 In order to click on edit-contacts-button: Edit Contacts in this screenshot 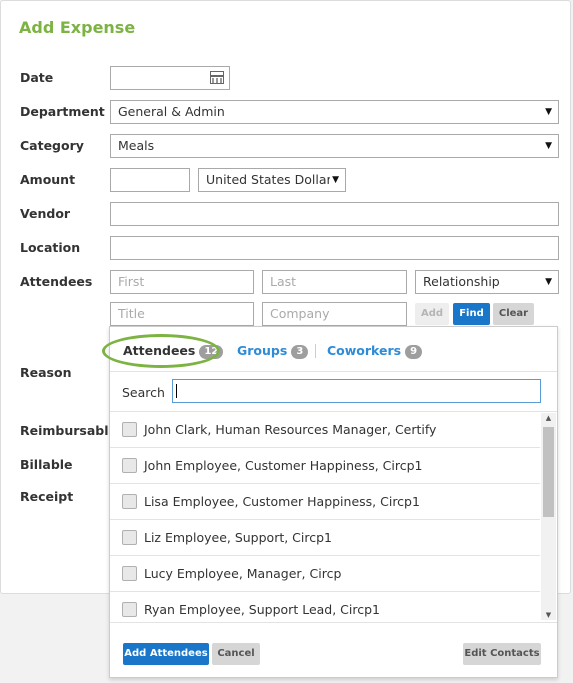, I will do `click(502, 654)`.